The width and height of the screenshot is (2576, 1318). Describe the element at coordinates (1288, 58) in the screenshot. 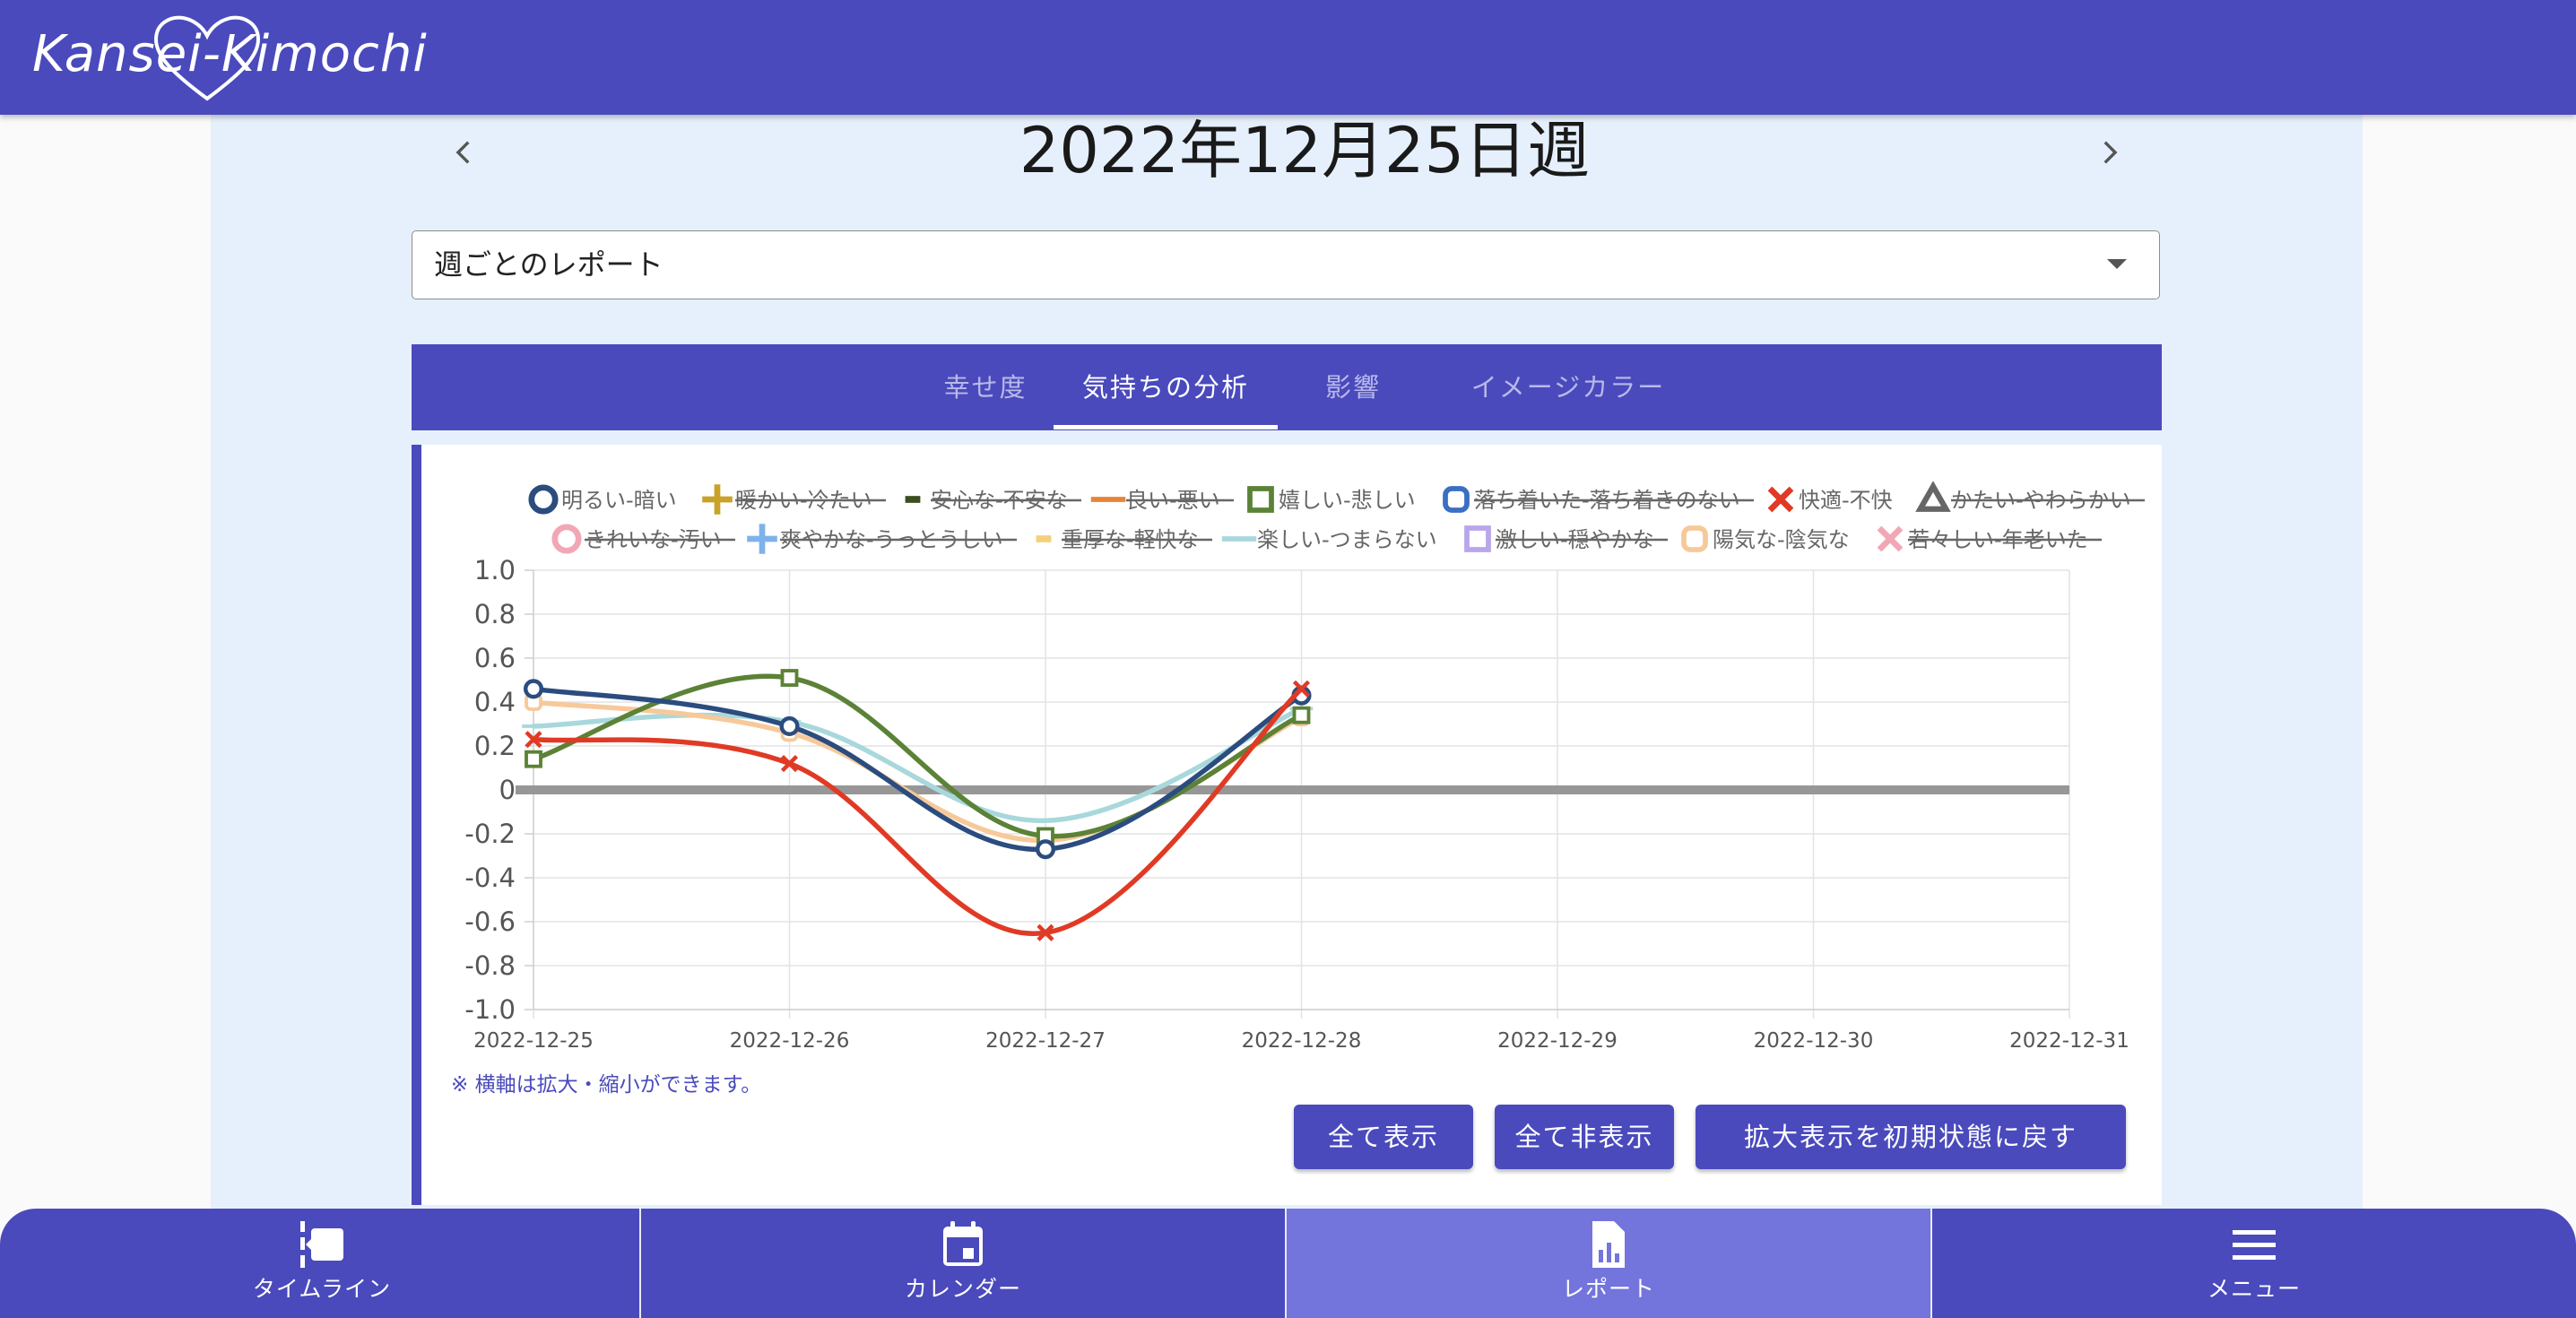

I see `app-header: Kansei-Kimochi` at that location.